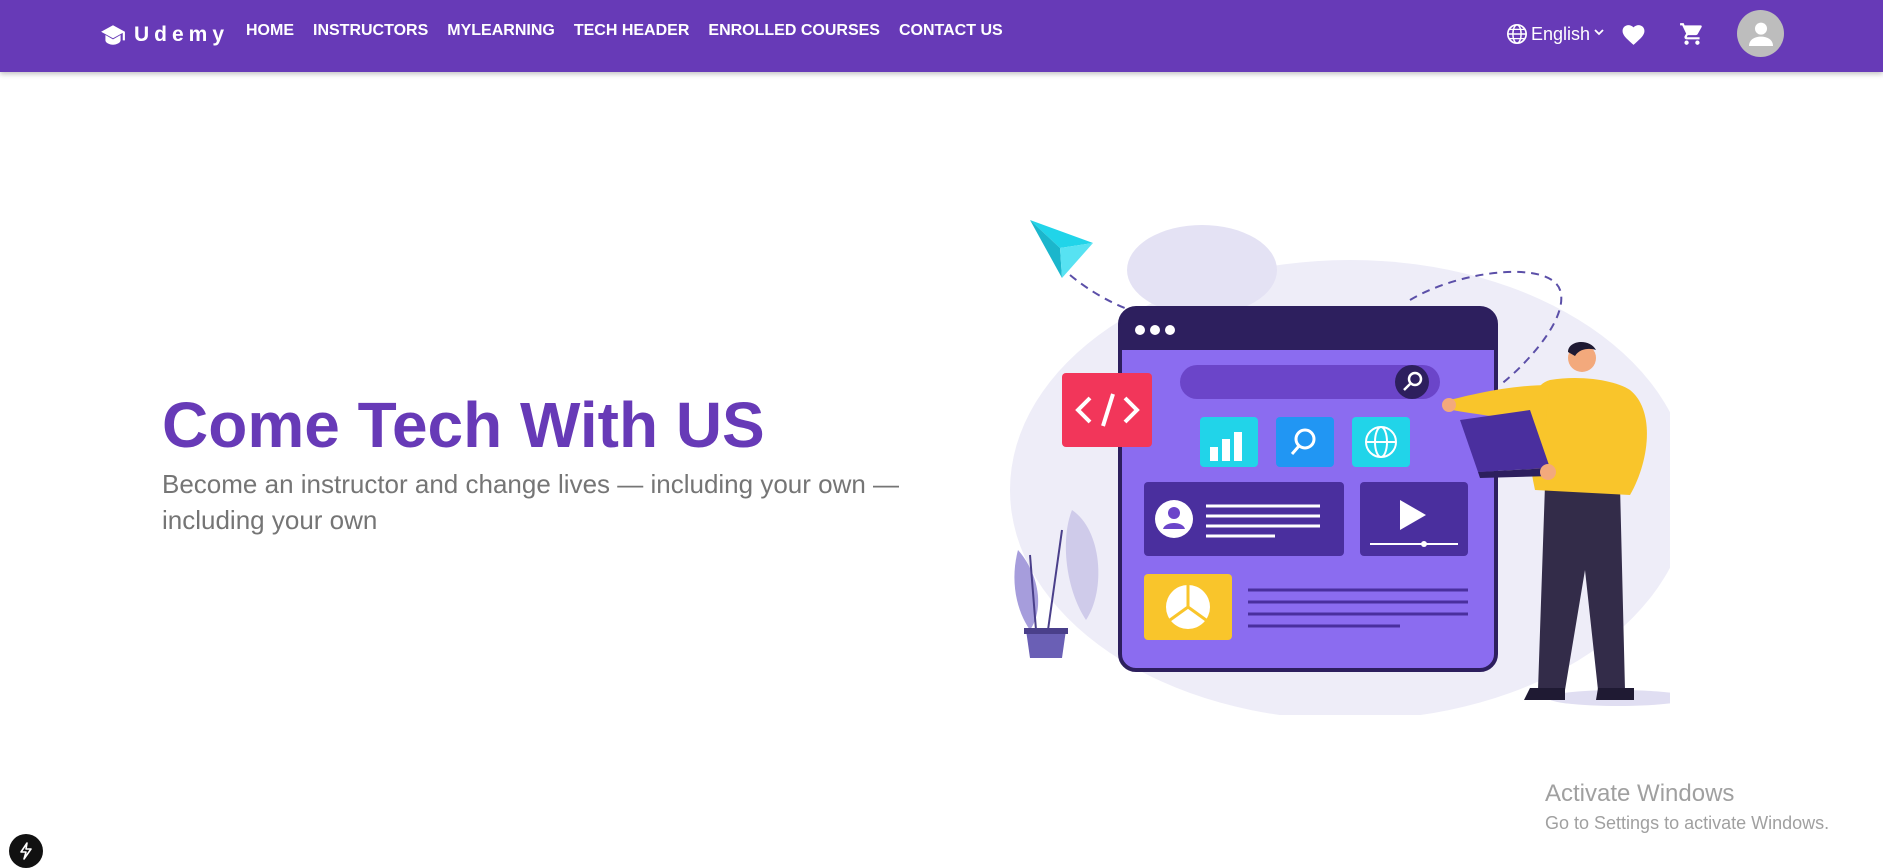  Describe the element at coordinates (182, 34) in the screenshot. I see `brand-name: Udemy` at that location.